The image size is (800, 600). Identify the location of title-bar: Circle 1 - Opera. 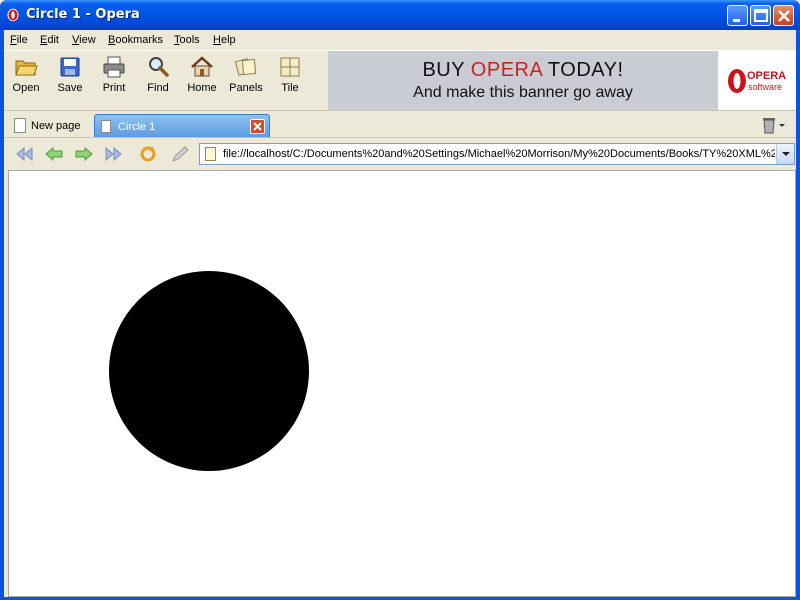
(400, 15).